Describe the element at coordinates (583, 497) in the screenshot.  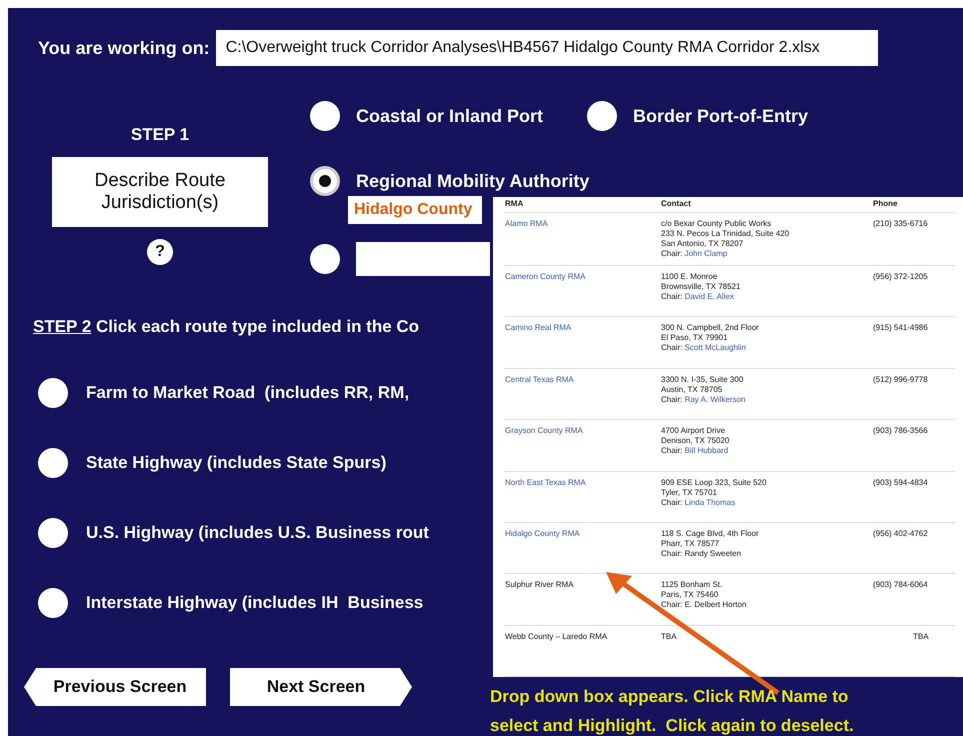
I see `rma-name: North East Texas RMA` at that location.